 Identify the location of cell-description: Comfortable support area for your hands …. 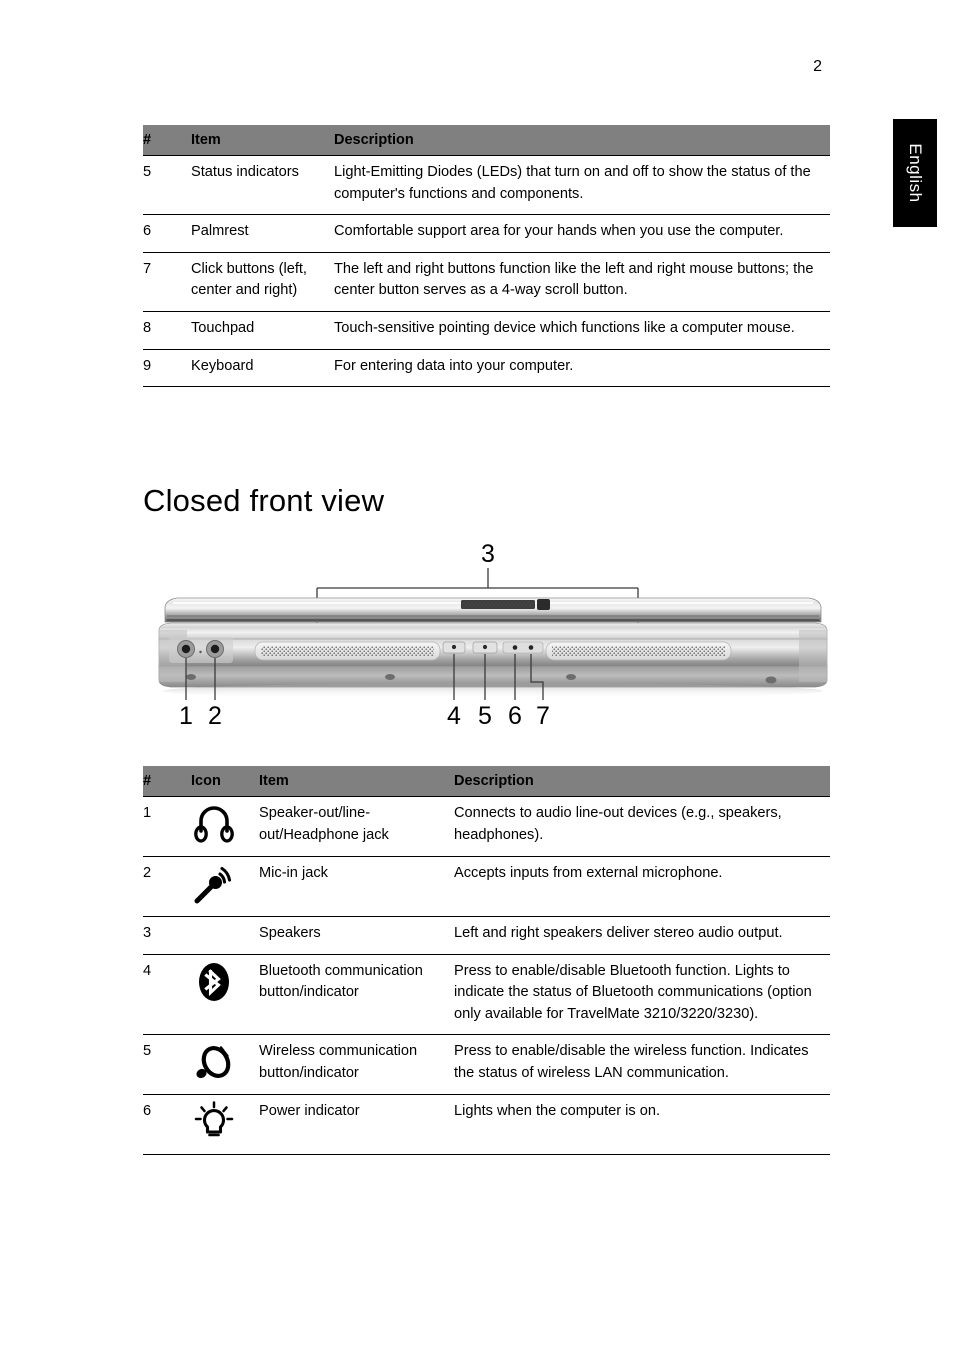
(582, 233).